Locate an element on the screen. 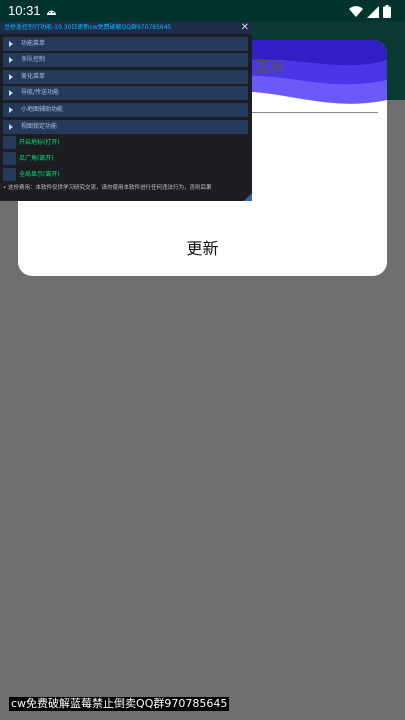  menu-item-label: 功能菜单 is located at coordinates (33, 43).